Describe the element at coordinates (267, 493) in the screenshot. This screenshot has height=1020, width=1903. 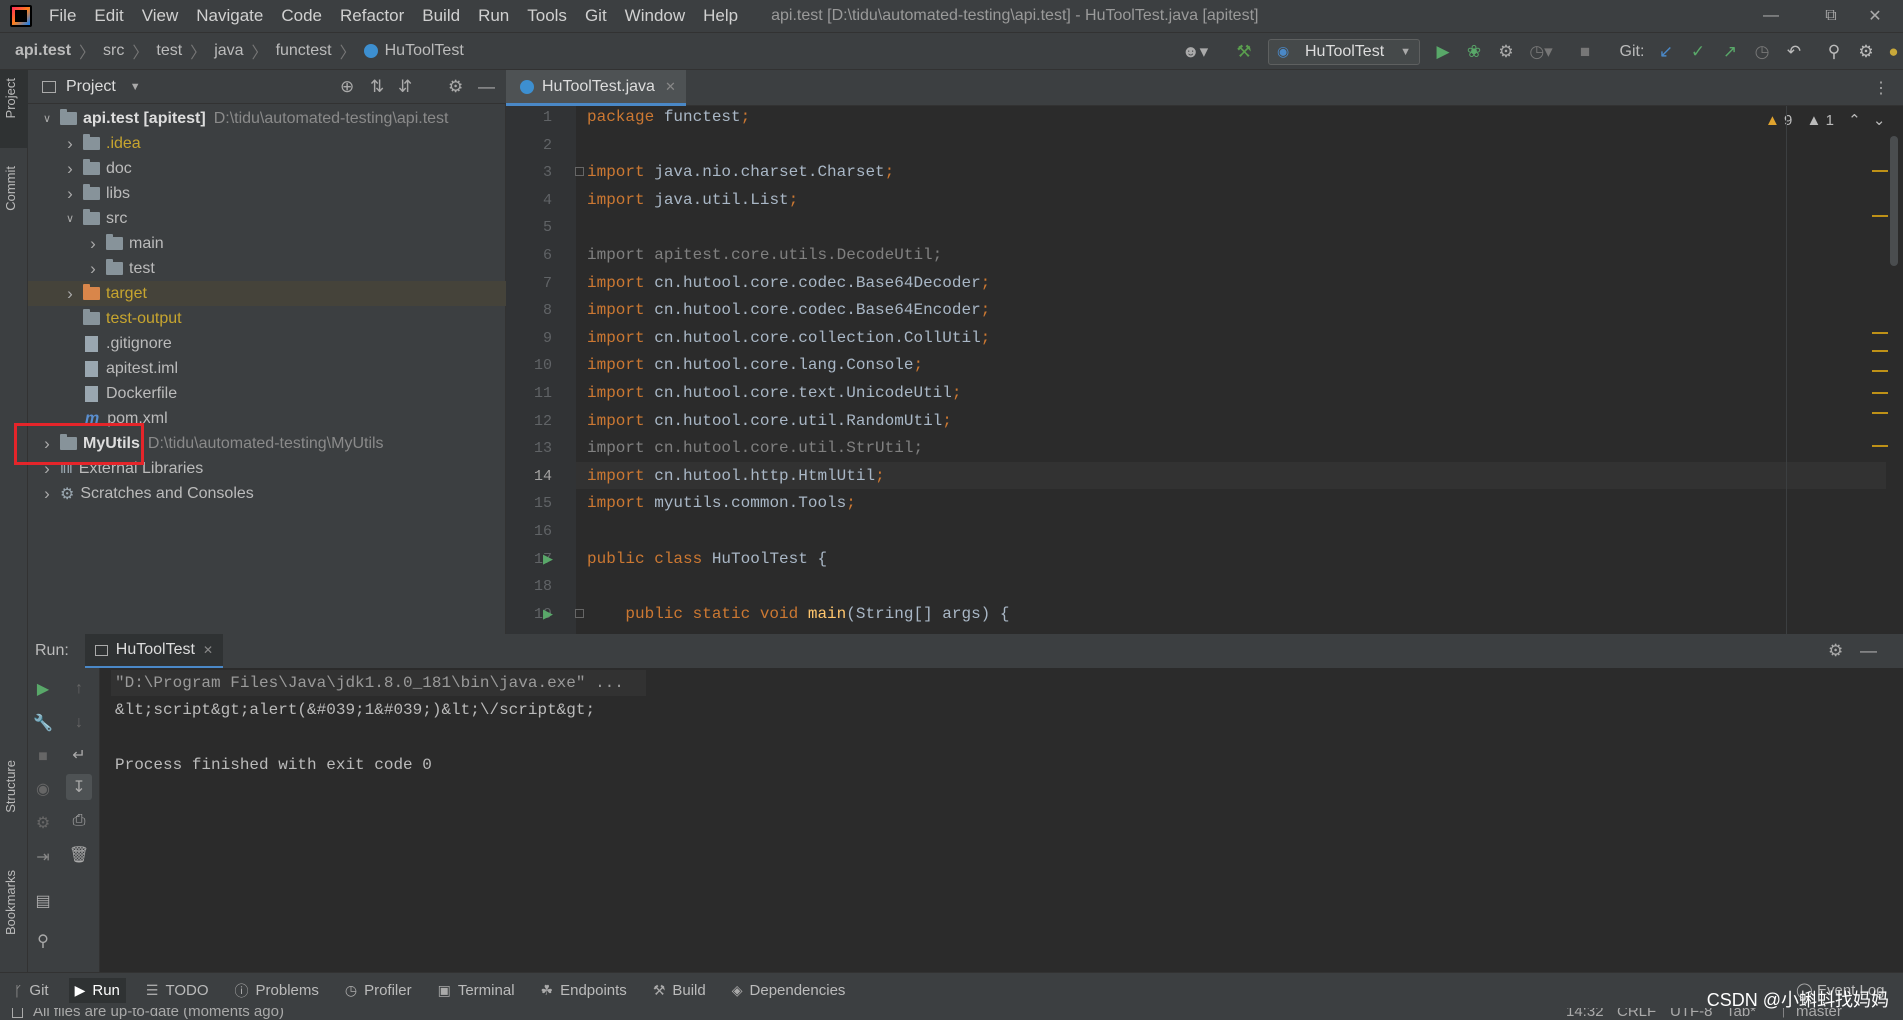
I see `tree-item: › ⚙ Scratches and Consoles` at that location.